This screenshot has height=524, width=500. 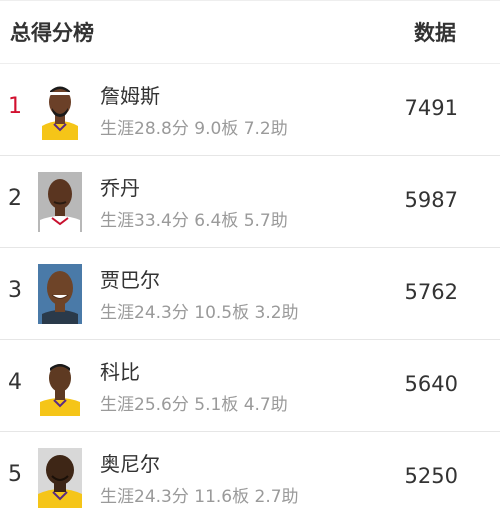 I want to click on player-avatar-lebron, so click(x=60, y=110).